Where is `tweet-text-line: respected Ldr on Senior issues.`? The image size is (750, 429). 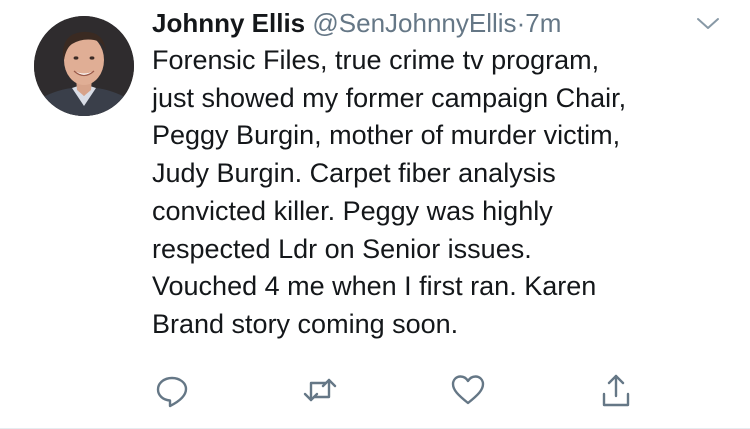
tweet-text-line: respected Ldr on Senior issues. is located at coordinates (342, 248).